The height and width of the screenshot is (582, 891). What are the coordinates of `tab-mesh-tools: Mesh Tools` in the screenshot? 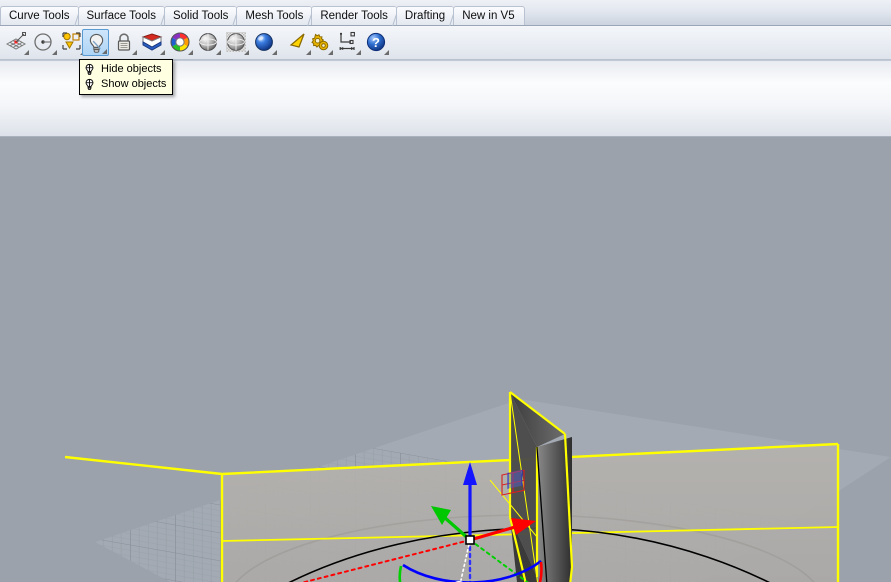 It's located at (274, 15).